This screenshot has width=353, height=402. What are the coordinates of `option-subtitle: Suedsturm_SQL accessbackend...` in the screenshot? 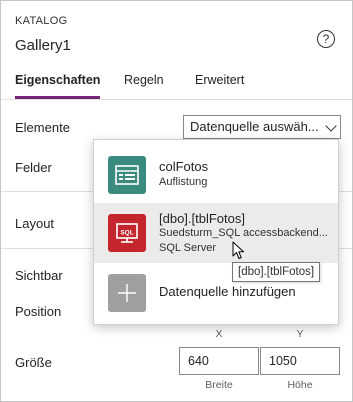 It's located at (243, 233).